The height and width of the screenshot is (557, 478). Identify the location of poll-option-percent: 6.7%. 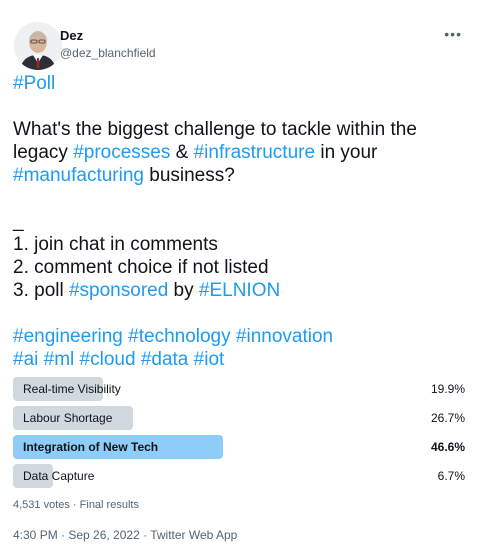
(451, 476).